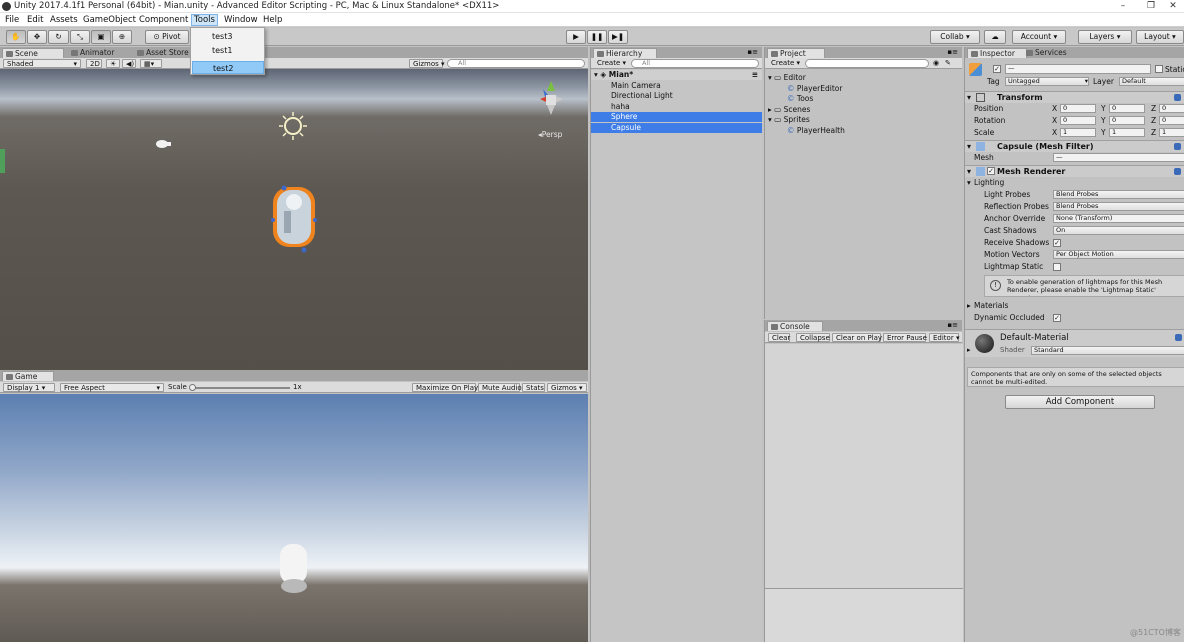 The width and height of the screenshot is (1184, 642). I want to click on scene-root-row: ▾ ◈ Mian* ≡, so click(676, 75).